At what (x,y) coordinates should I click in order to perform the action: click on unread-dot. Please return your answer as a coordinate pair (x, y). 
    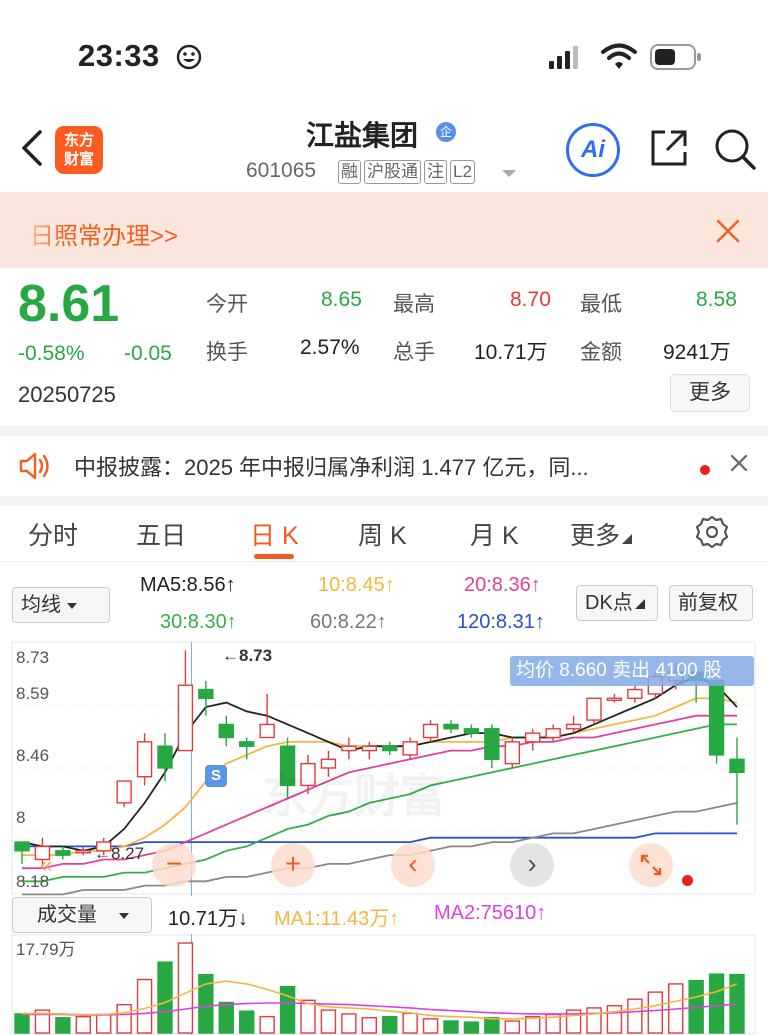
    Looking at the image, I should click on (705, 470).